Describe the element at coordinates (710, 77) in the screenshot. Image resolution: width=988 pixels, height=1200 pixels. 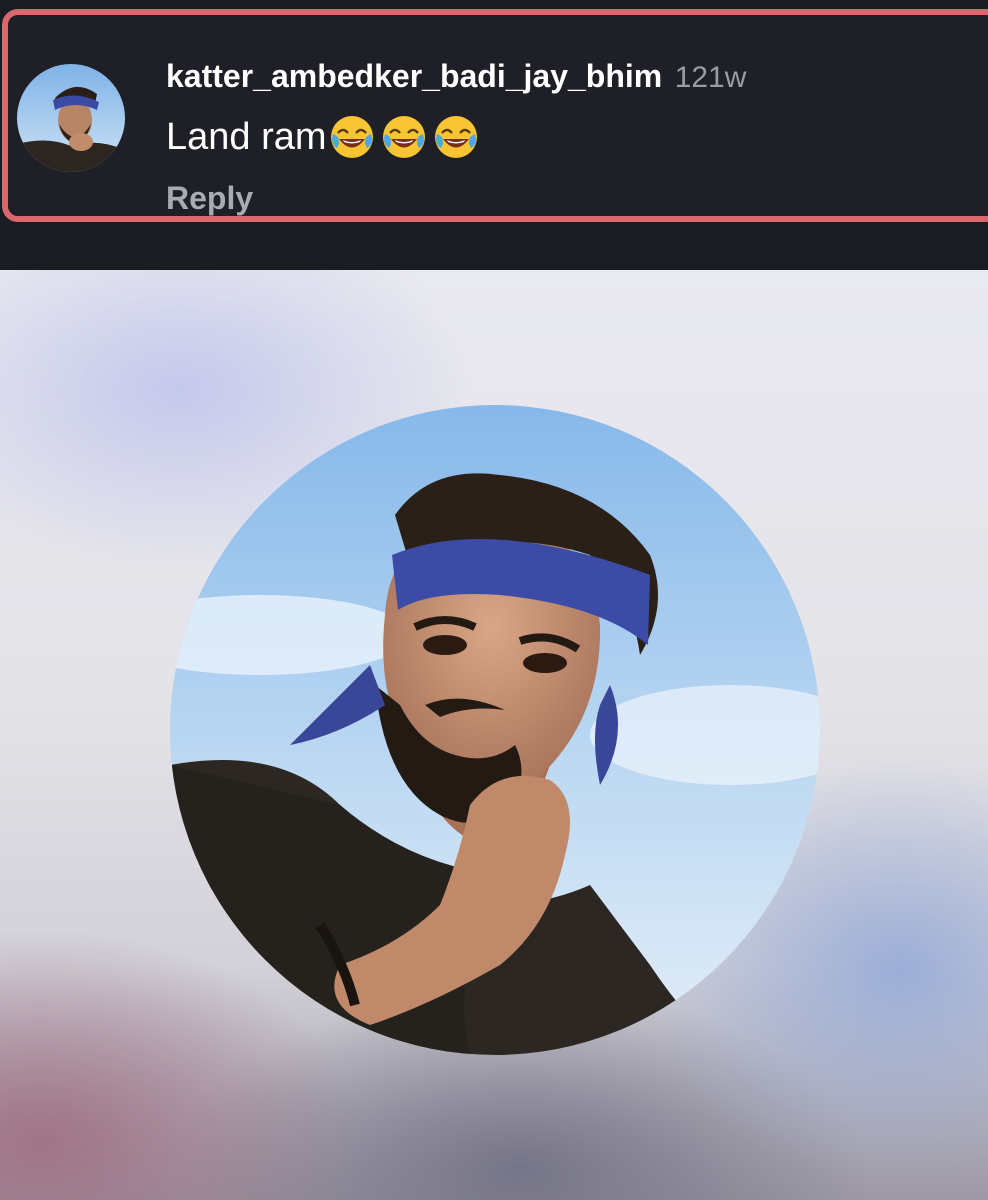
I see `comment-timestamp: 121w` at that location.